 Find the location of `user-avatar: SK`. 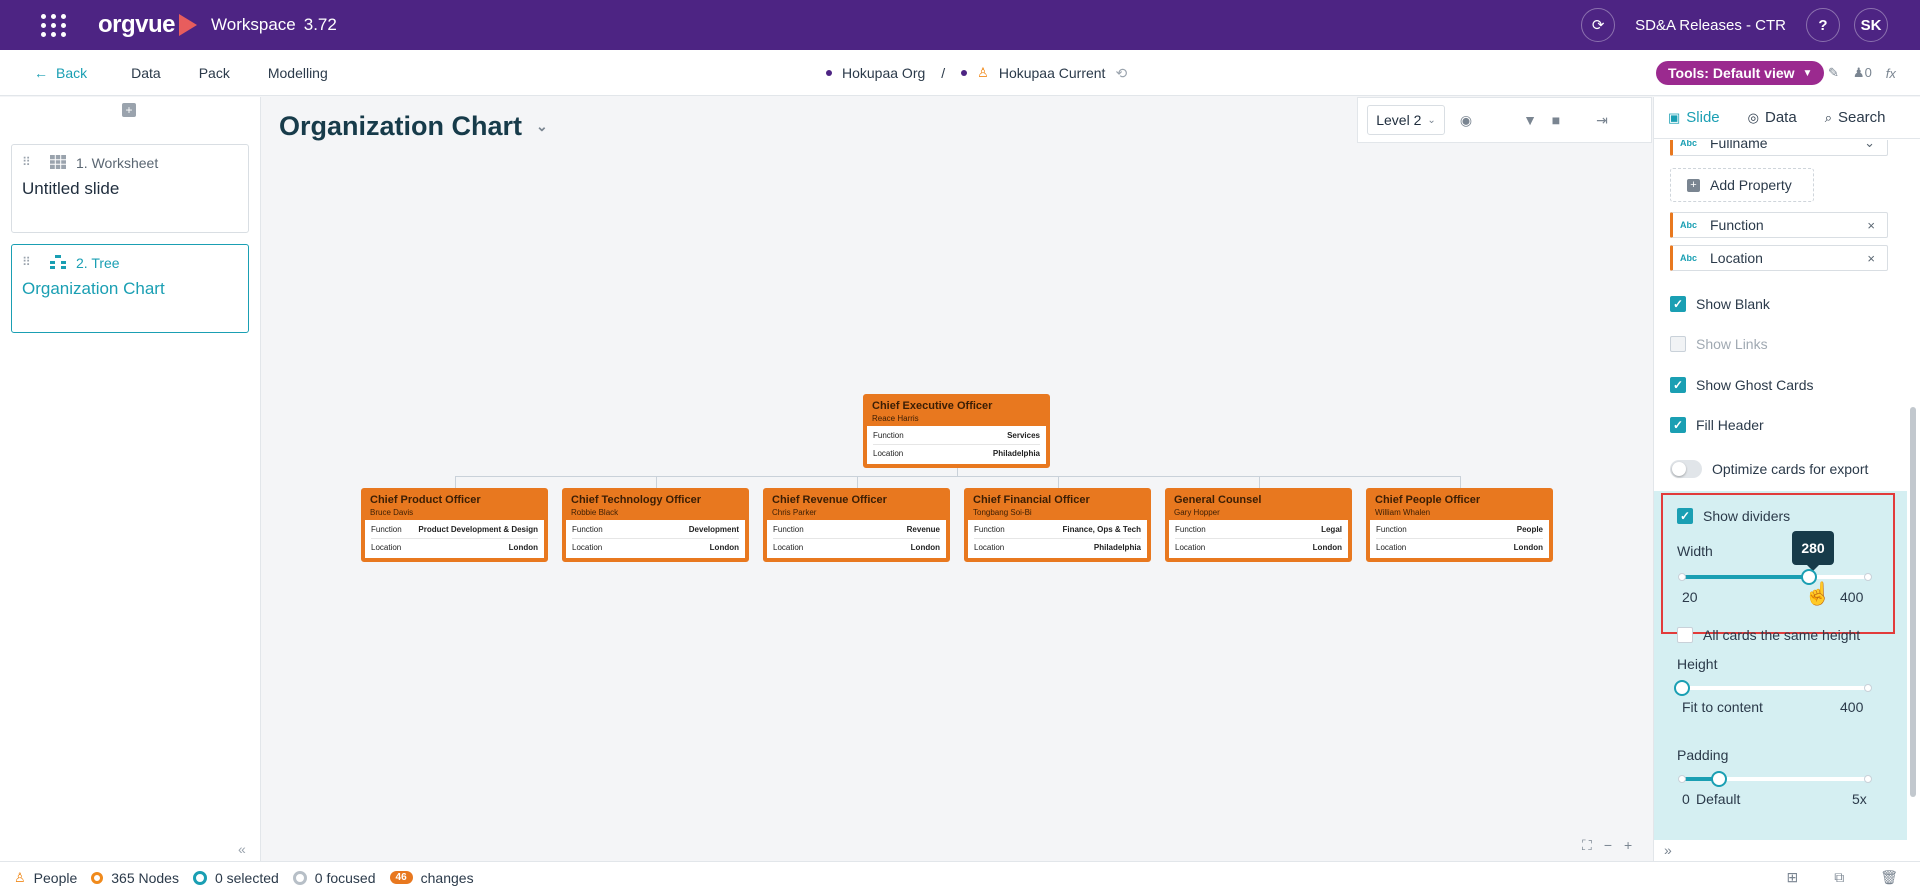

user-avatar: SK is located at coordinates (1871, 25).